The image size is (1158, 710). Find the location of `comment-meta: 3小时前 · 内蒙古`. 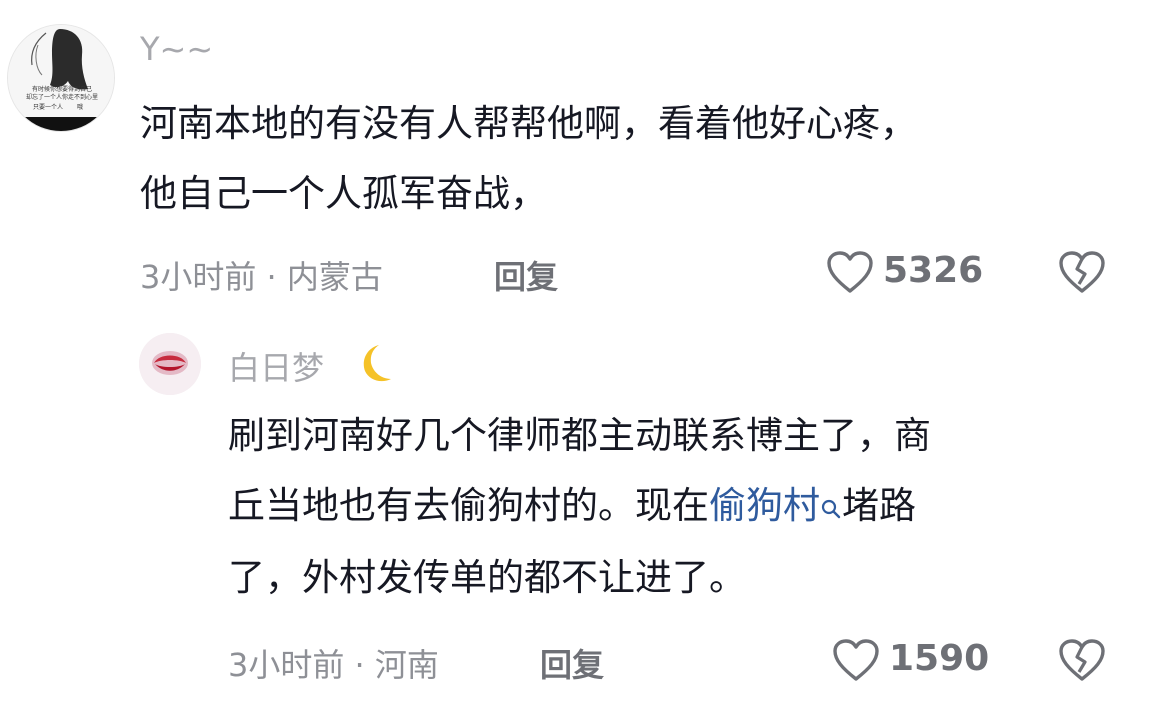

comment-meta: 3小时前 · 内蒙古 is located at coordinates (261, 277).